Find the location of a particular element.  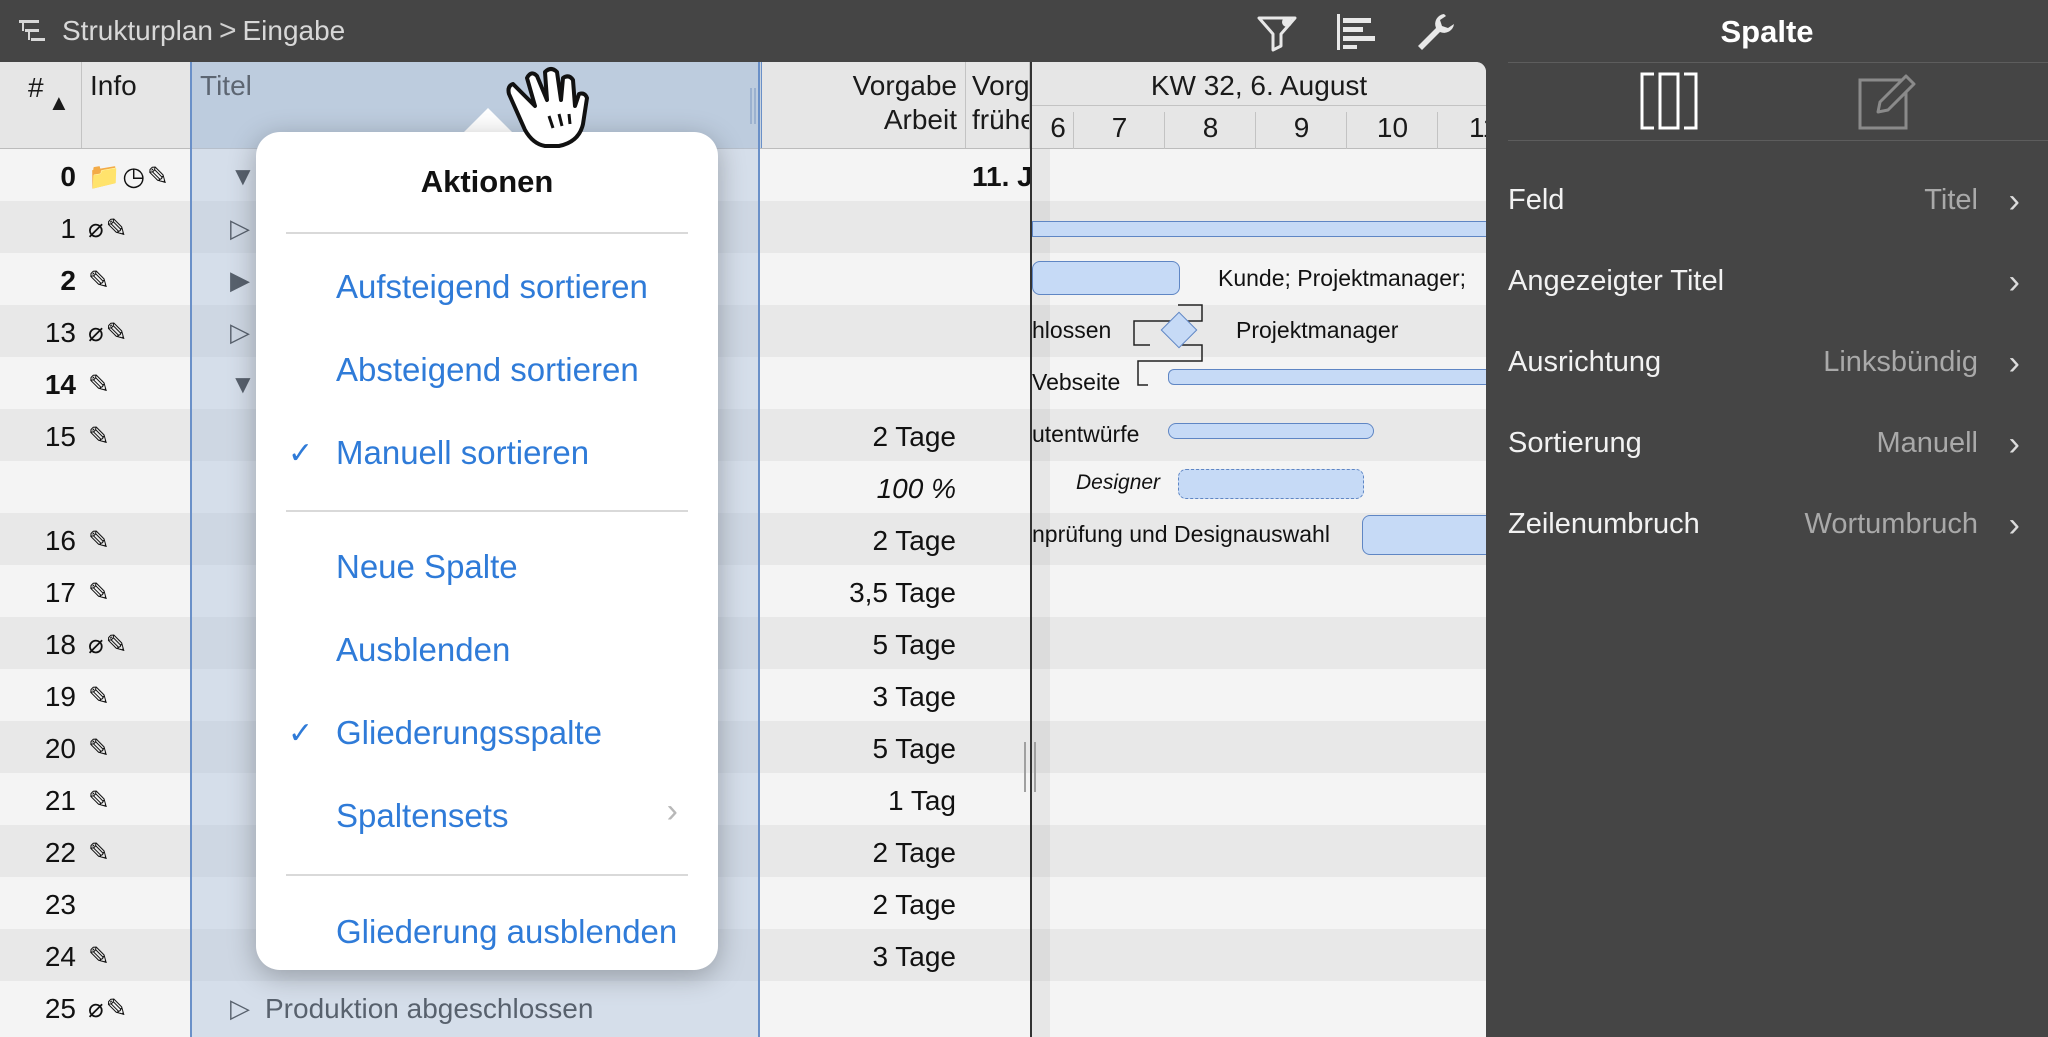

row-info-icons: 📁◷✎ is located at coordinates (129, 176).